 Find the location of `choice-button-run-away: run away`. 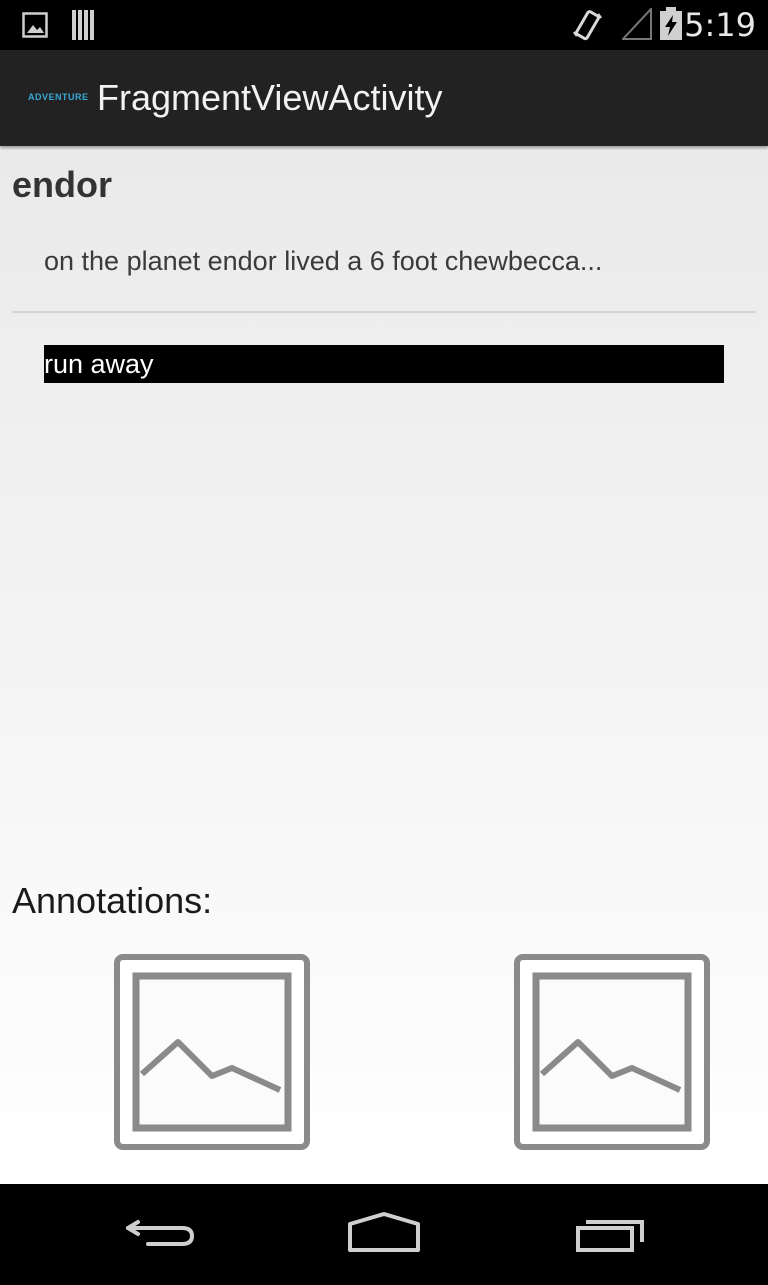

choice-button-run-away: run away is located at coordinates (384, 364).